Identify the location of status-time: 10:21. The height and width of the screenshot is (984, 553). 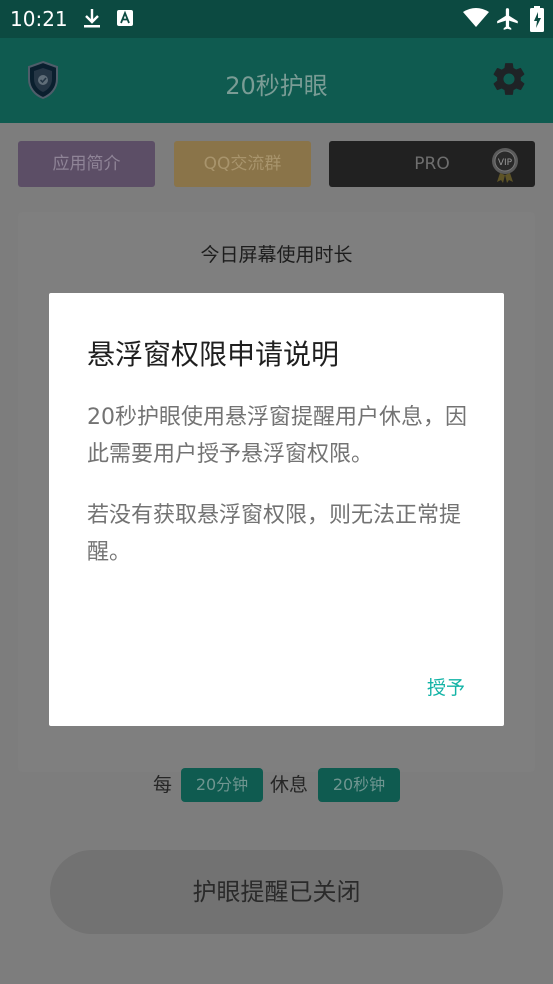
(39, 19).